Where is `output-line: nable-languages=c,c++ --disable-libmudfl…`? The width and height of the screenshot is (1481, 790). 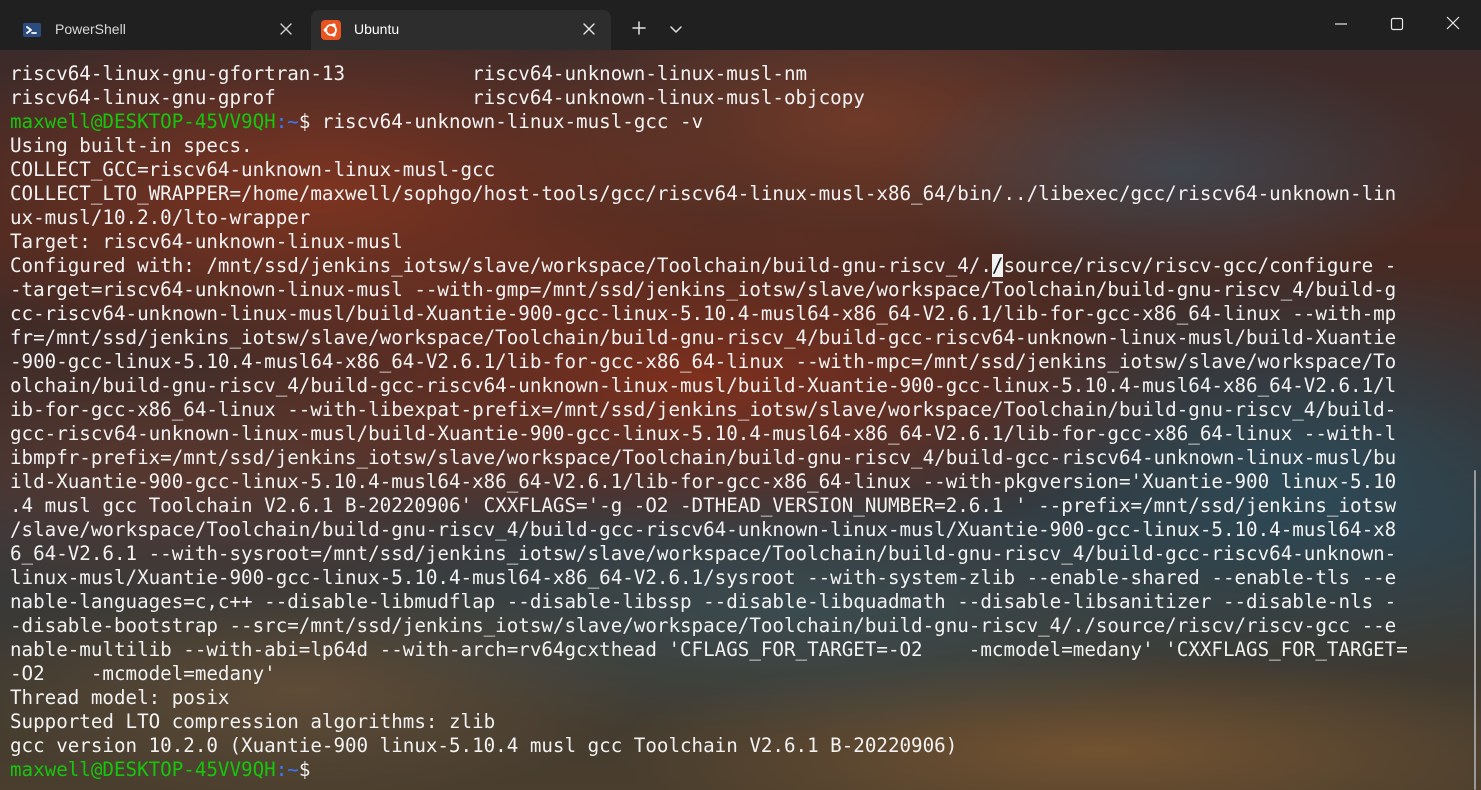
output-line: nable-languages=c,c++ --disable-libmudfl… is located at coordinates (709, 602).